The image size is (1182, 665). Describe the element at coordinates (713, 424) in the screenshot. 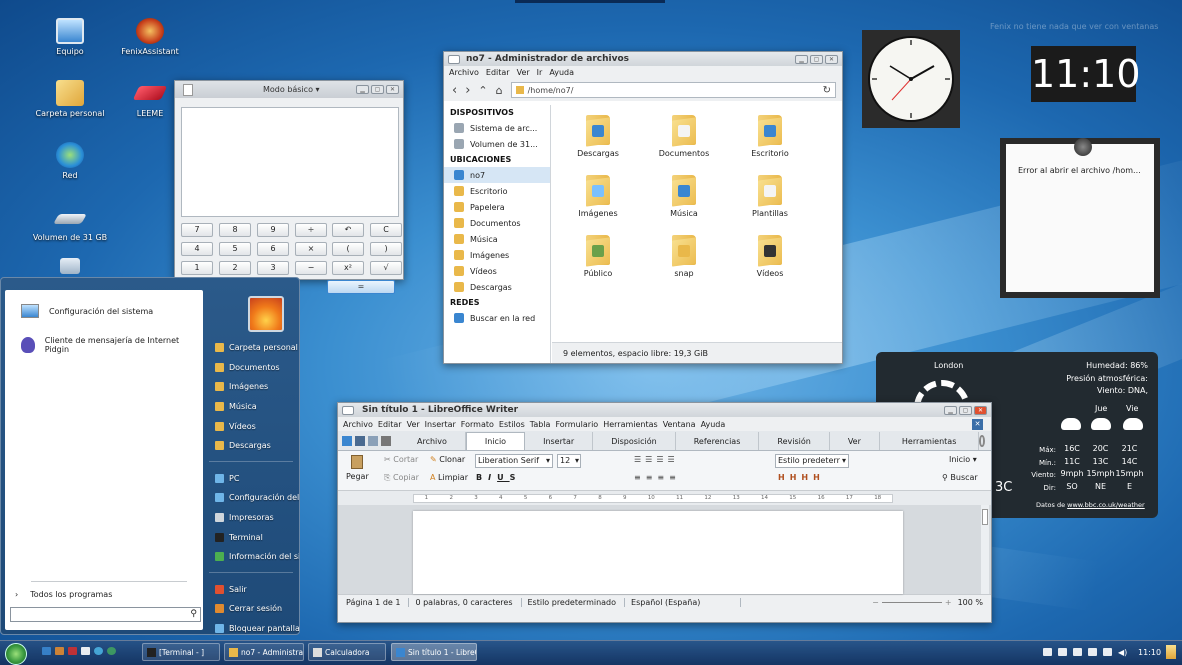

I see `menu-item: Ayuda` at that location.